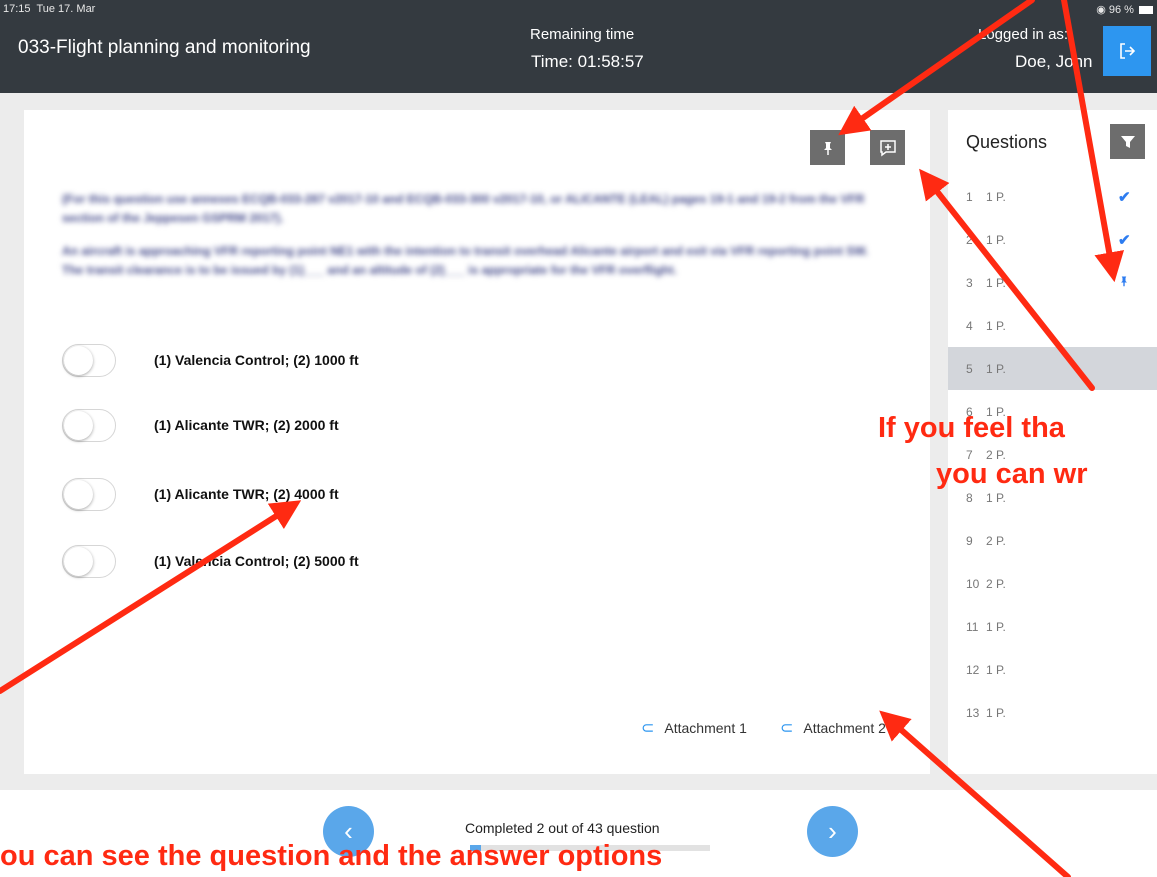 The width and height of the screenshot is (1157, 877). What do you see at coordinates (151, 597) in the screenshot?
I see `arrow-to-answer-options` at bounding box center [151, 597].